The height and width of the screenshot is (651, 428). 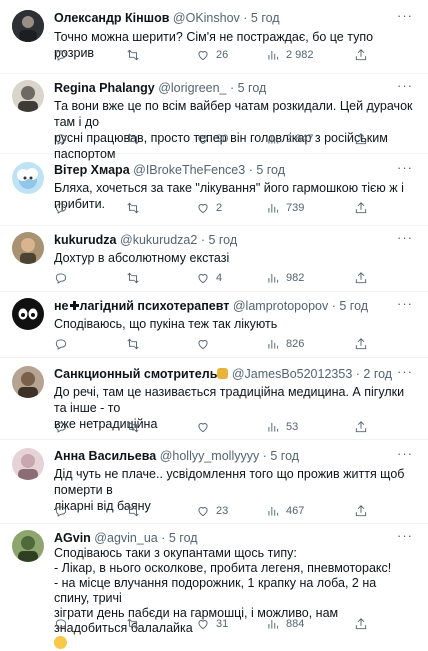 What do you see at coordinates (111, 18) in the screenshot?
I see `display-name: Олександр Кіншов` at bounding box center [111, 18].